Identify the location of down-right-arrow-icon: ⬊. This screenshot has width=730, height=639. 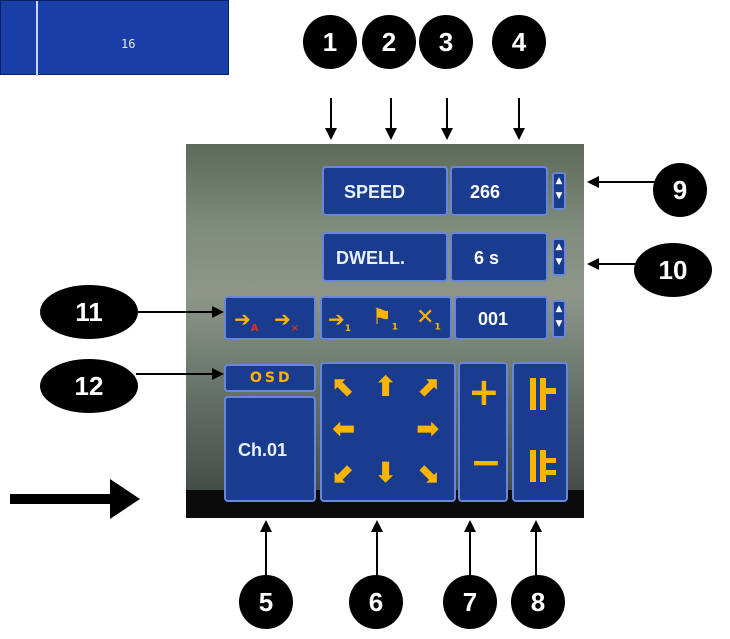
(427, 472).